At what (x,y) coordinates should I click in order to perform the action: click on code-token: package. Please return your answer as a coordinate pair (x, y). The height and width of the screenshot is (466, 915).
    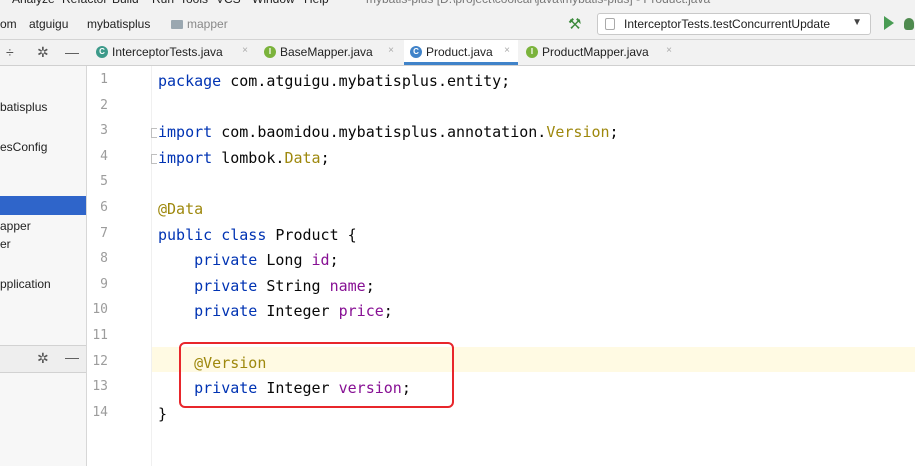
    Looking at the image, I should click on (190, 81).